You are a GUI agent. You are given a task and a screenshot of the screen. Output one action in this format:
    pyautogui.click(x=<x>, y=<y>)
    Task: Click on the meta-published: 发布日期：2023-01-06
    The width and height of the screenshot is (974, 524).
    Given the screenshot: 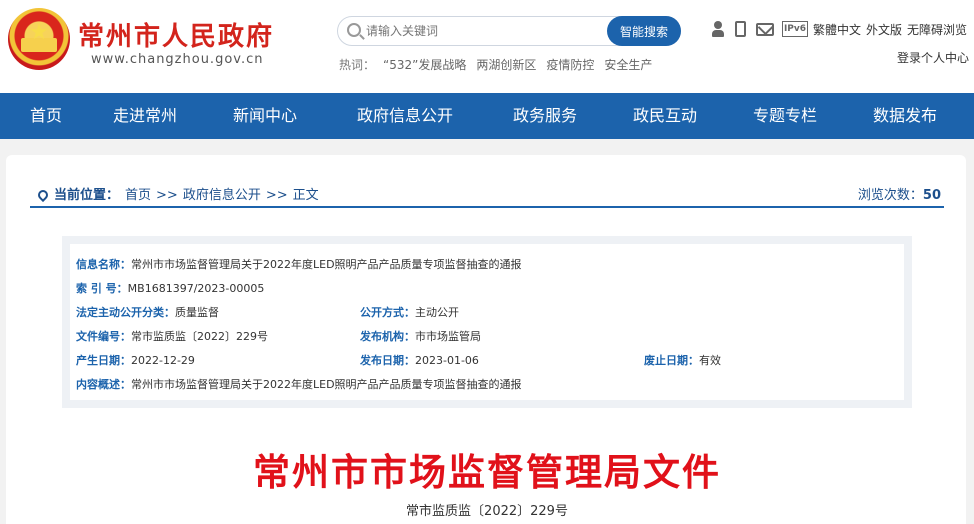 What is the action you would take?
    pyautogui.click(x=419, y=360)
    